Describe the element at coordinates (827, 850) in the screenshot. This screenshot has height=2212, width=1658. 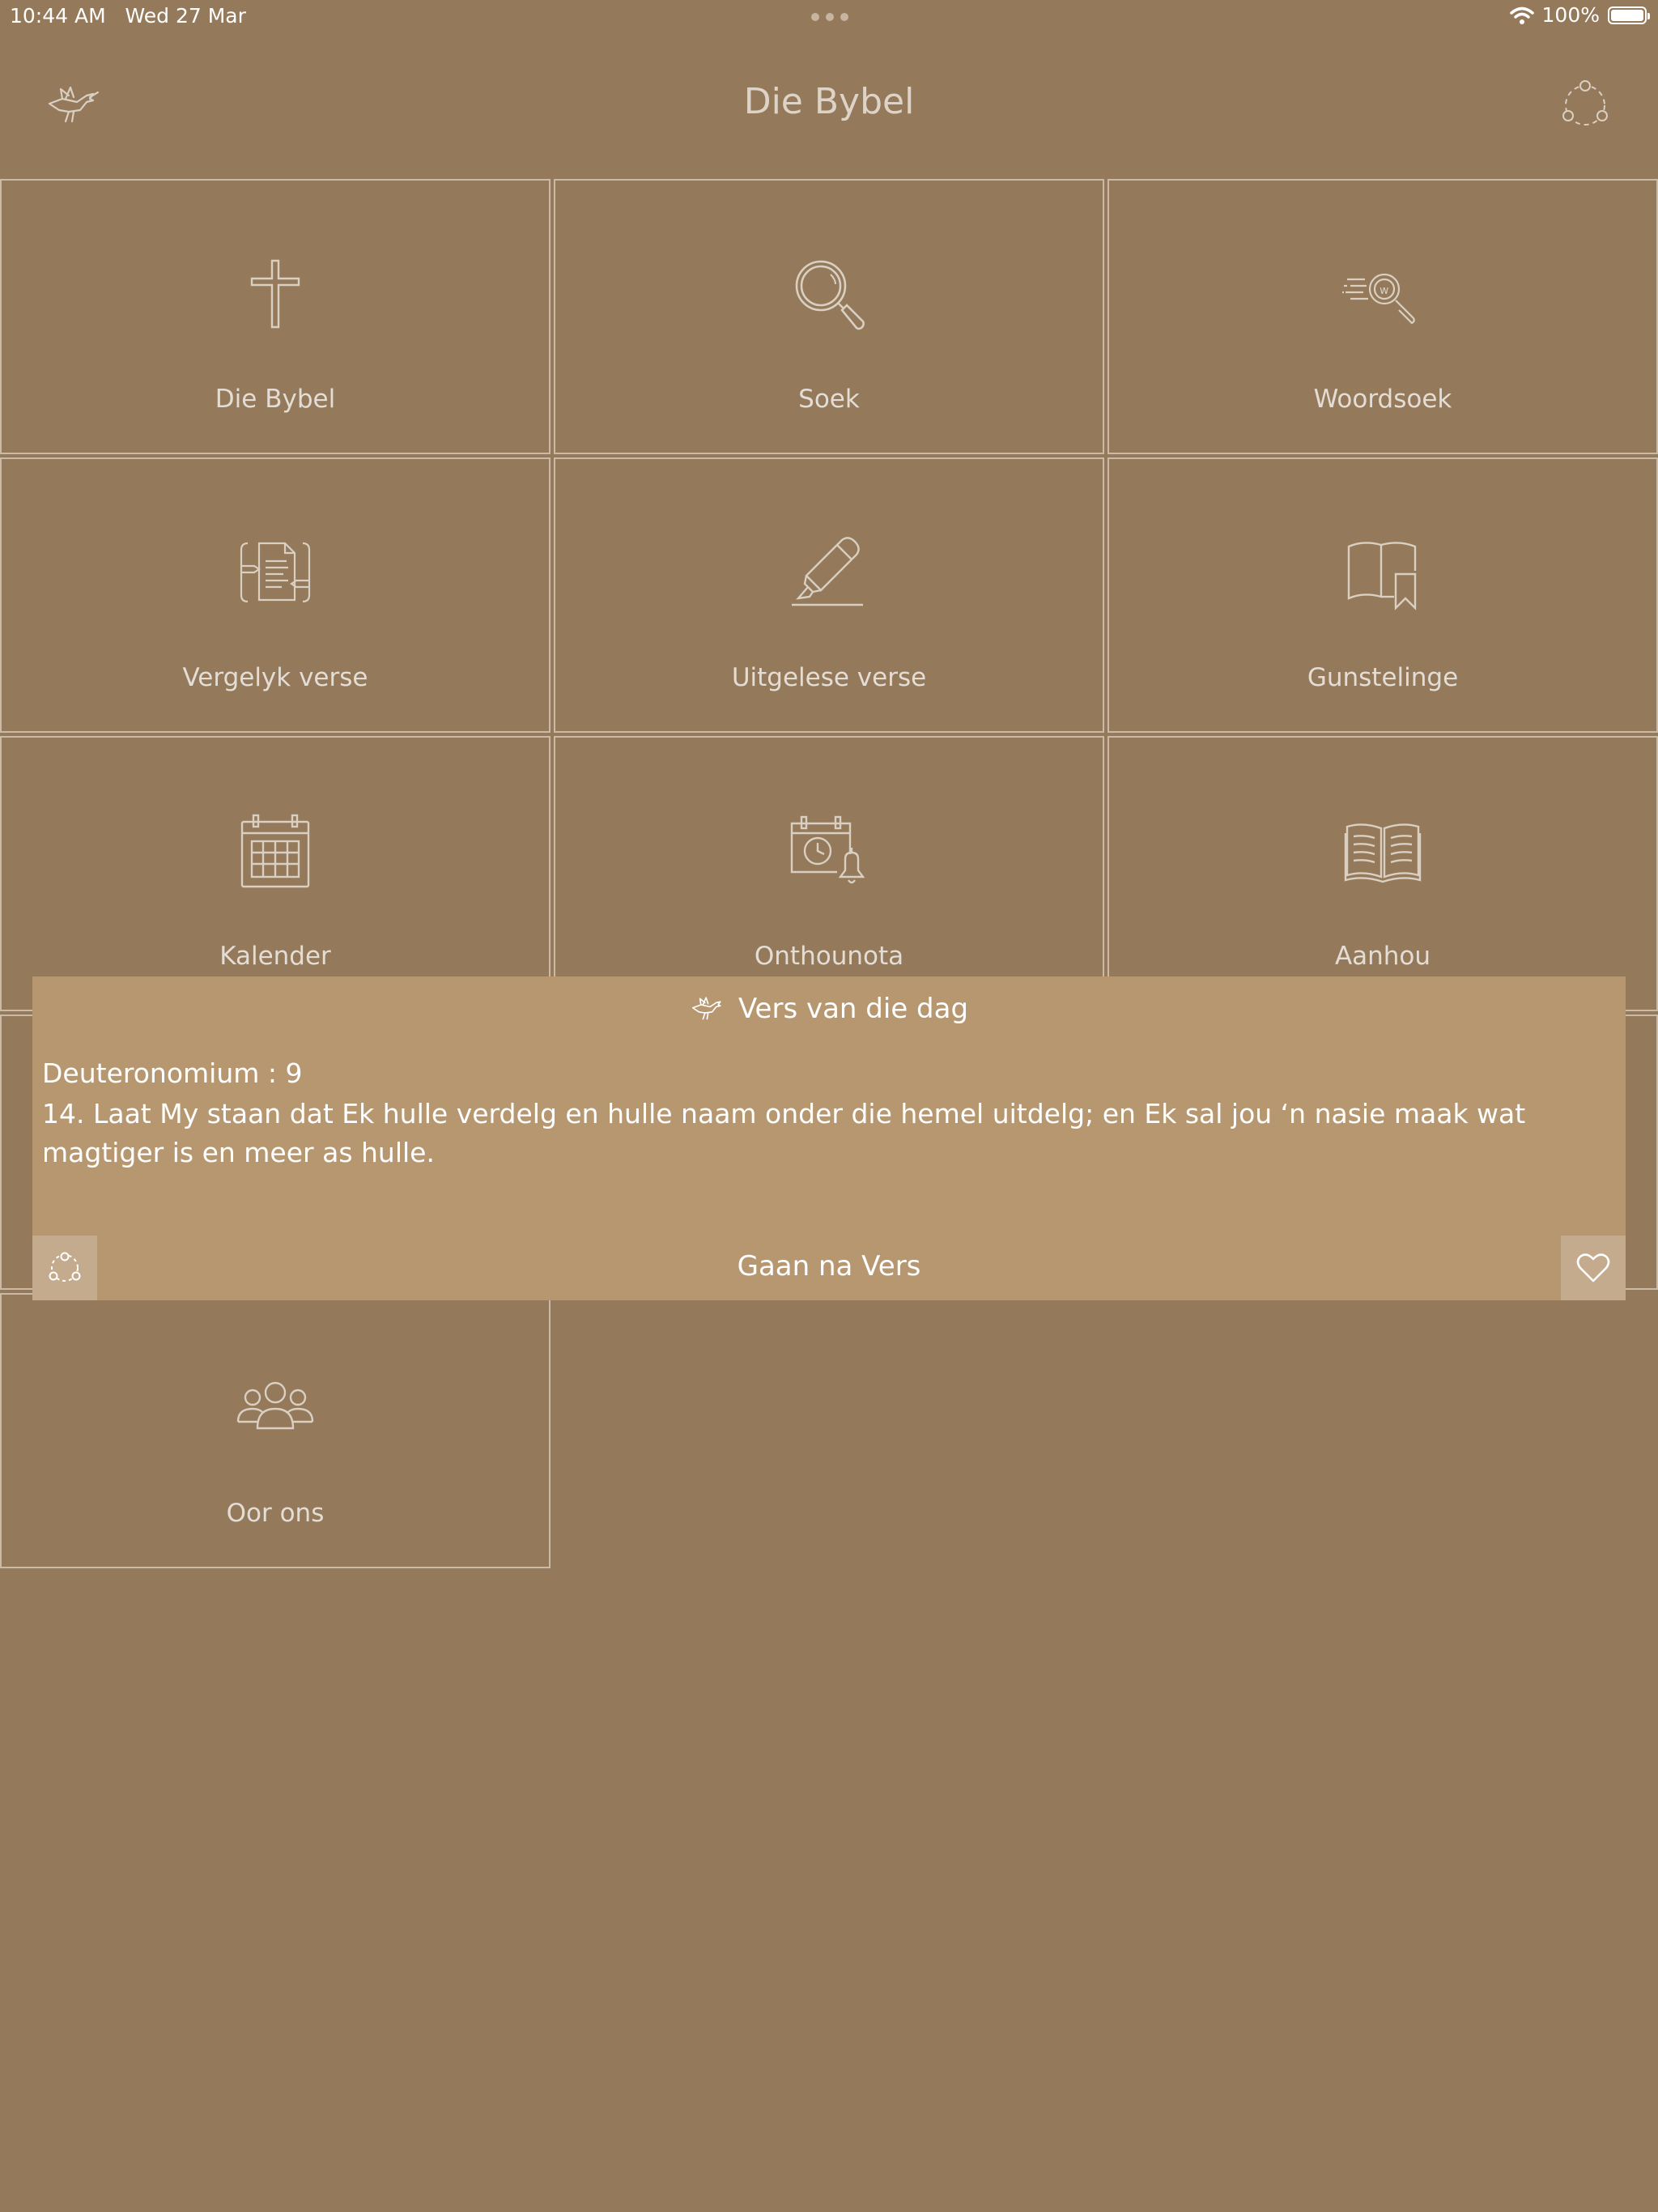
I see `reminder-calendar-icon` at that location.